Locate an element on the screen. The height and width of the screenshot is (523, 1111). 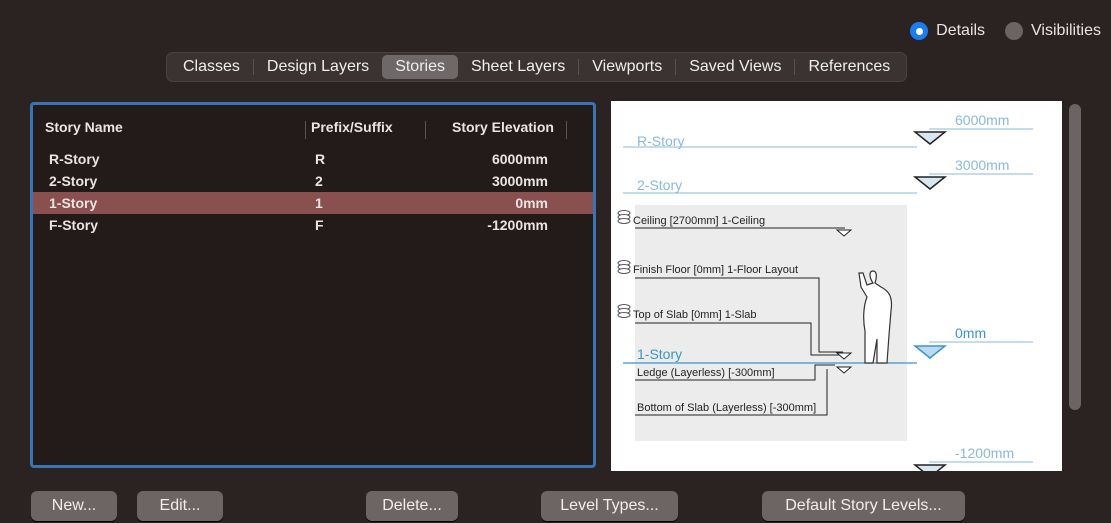
story-name-cell: F-Story is located at coordinates (73, 225).